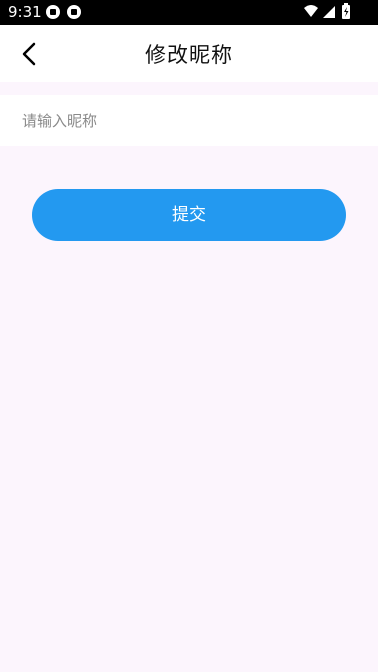  Describe the element at coordinates (192, 120) in the screenshot. I see `nickname-input` at that location.